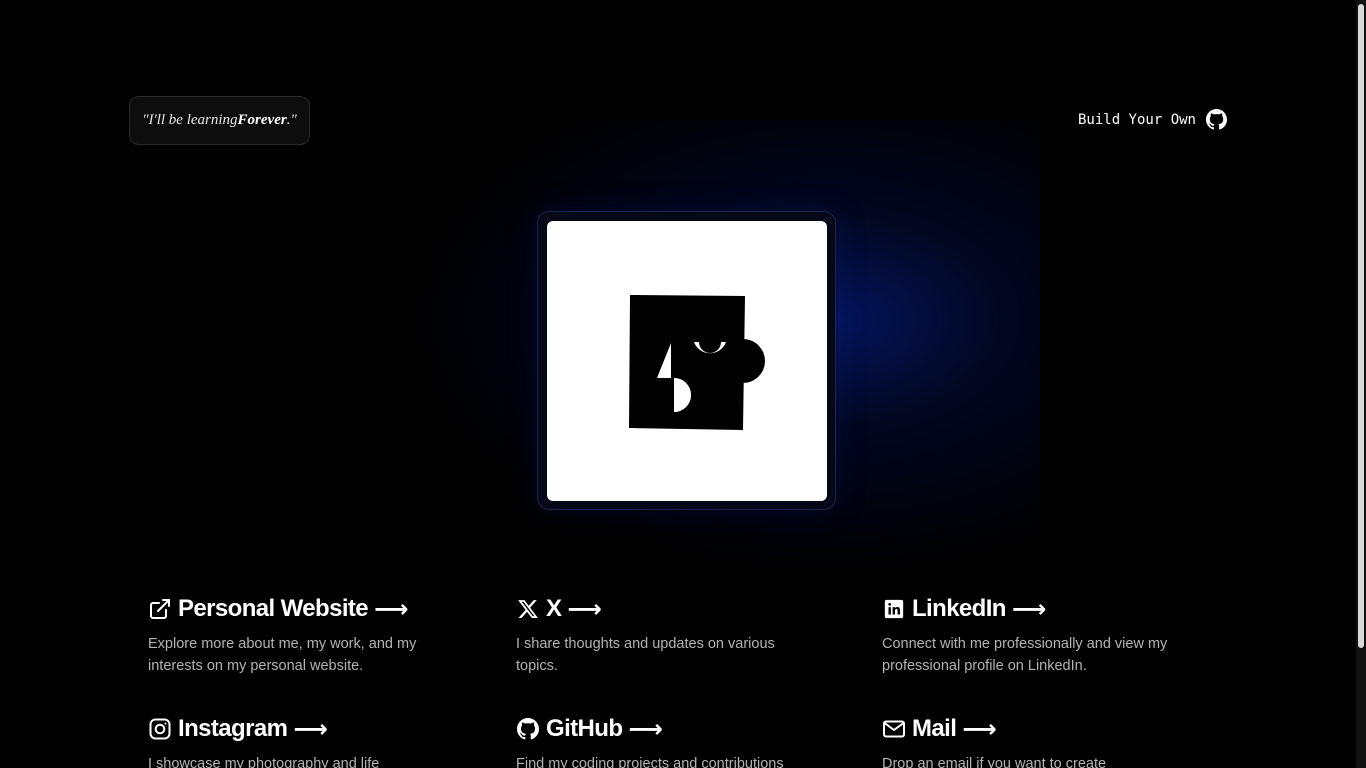  I want to click on link-title: Personal Website, so click(273, 608).